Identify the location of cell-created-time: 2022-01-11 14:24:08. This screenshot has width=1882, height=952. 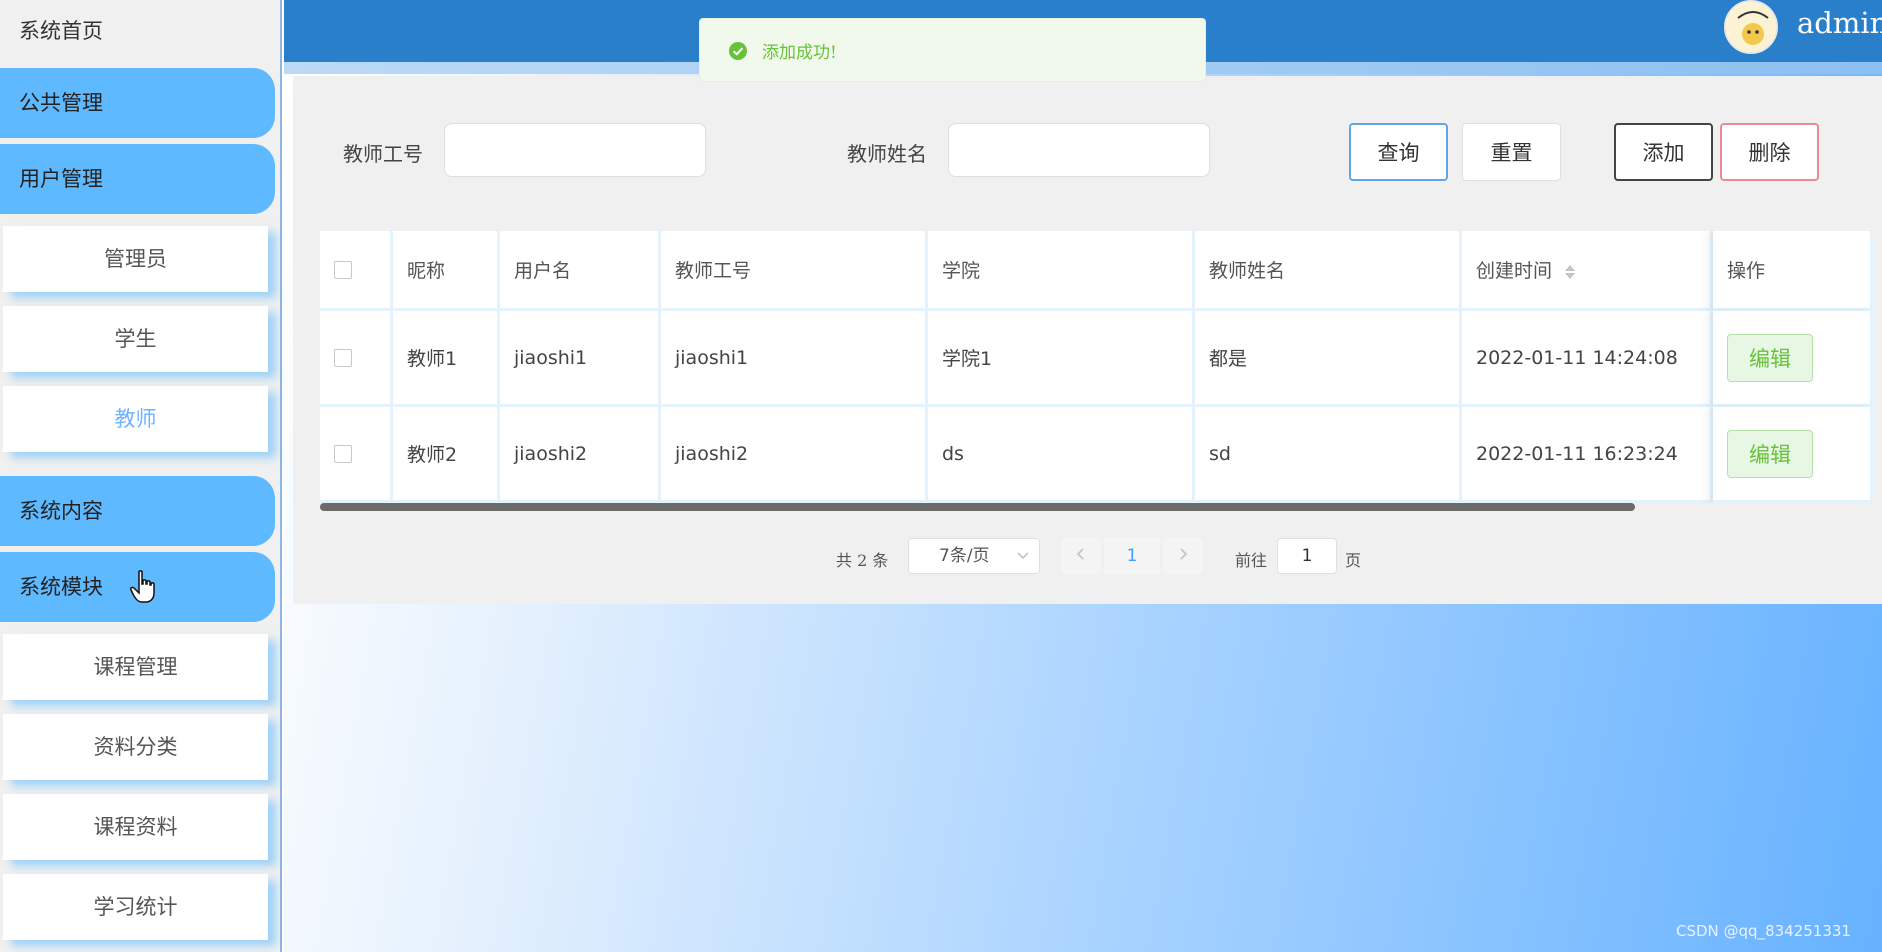
(1587, 359).